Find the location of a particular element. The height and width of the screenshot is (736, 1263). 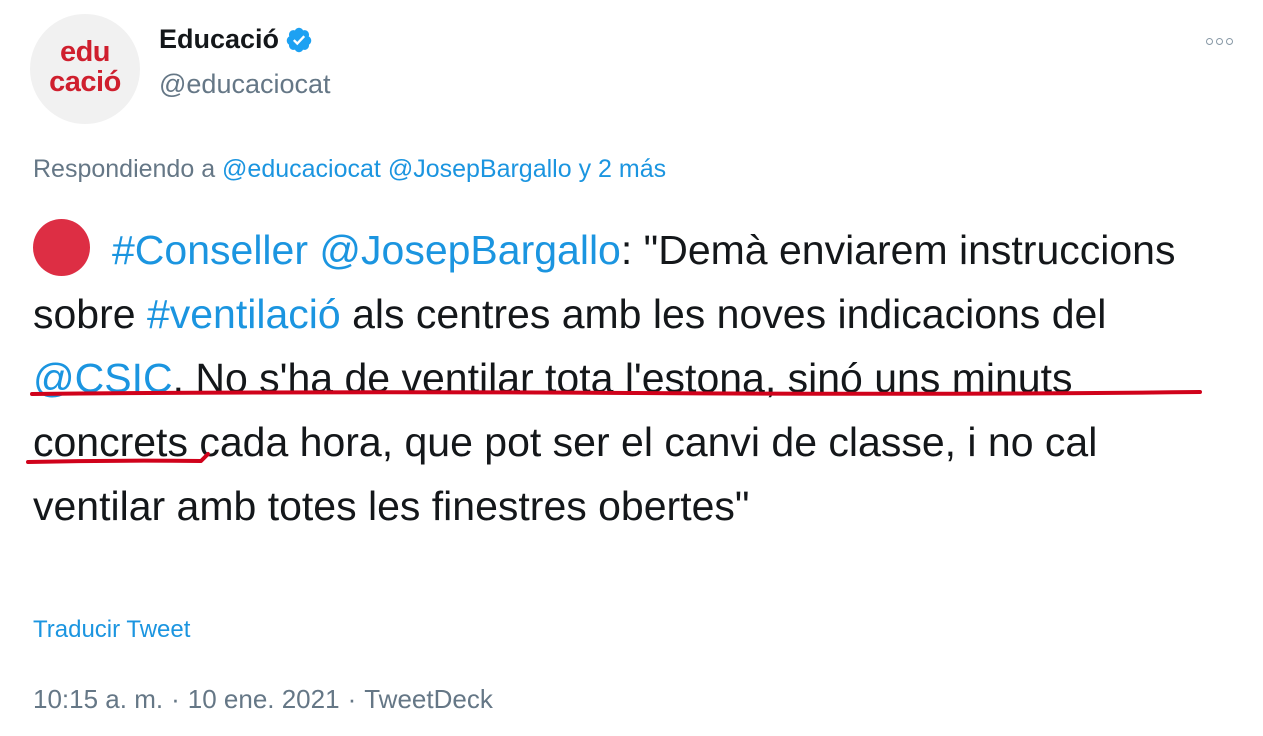

hashtag-ventilacio: #ventilació is located at coordinates (244, 314).